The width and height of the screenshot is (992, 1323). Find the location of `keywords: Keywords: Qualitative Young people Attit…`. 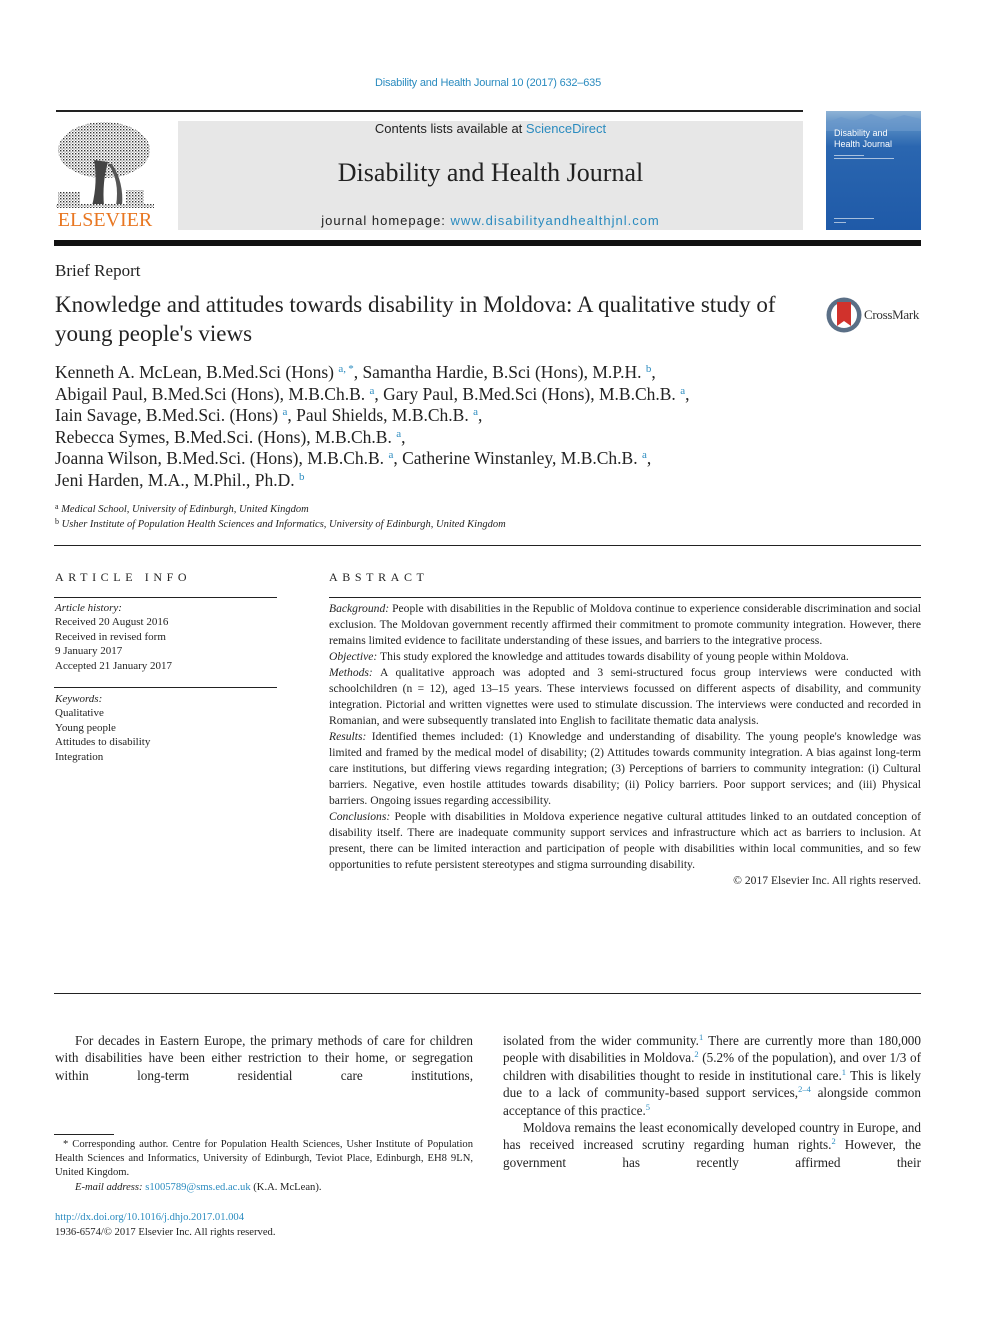

keywords: Keywords: Qualitative Young people Attit… is located at coordinates (102, 728).